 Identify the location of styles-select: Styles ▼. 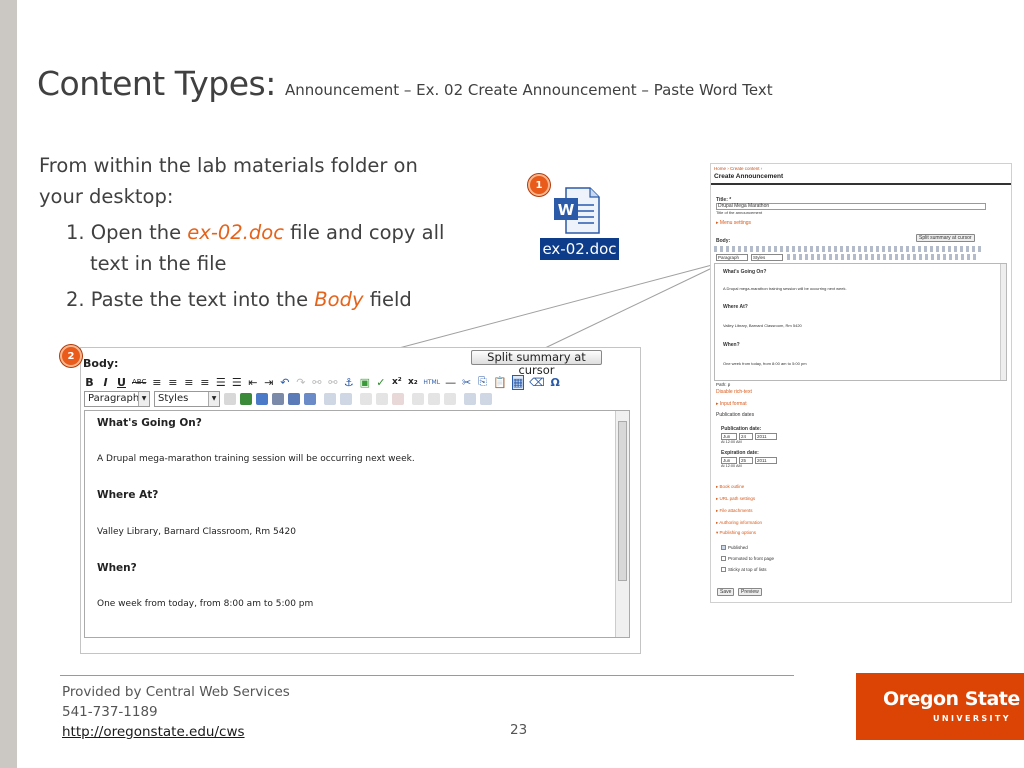
(187, 399).